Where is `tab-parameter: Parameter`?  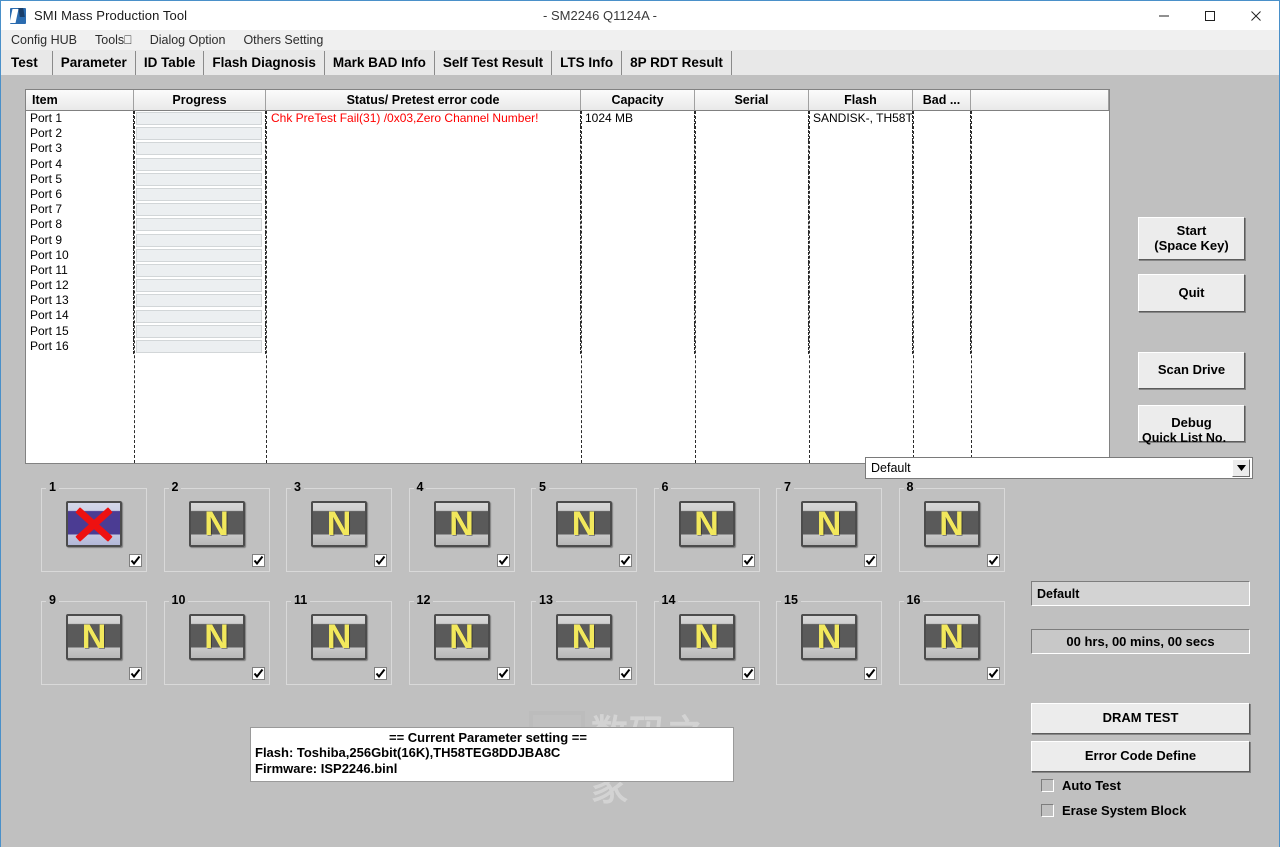 tab-parameter: Parameter is located at coordinates (94, 63).